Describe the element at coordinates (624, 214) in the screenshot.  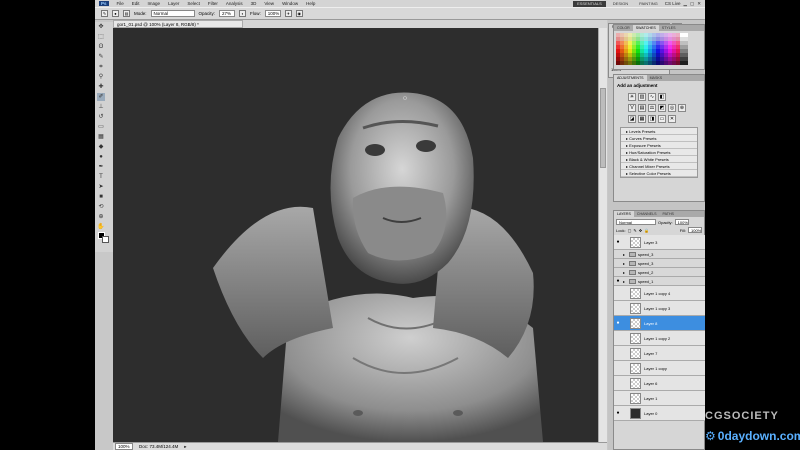
I see `tab-layers: LAYERS` at that location.